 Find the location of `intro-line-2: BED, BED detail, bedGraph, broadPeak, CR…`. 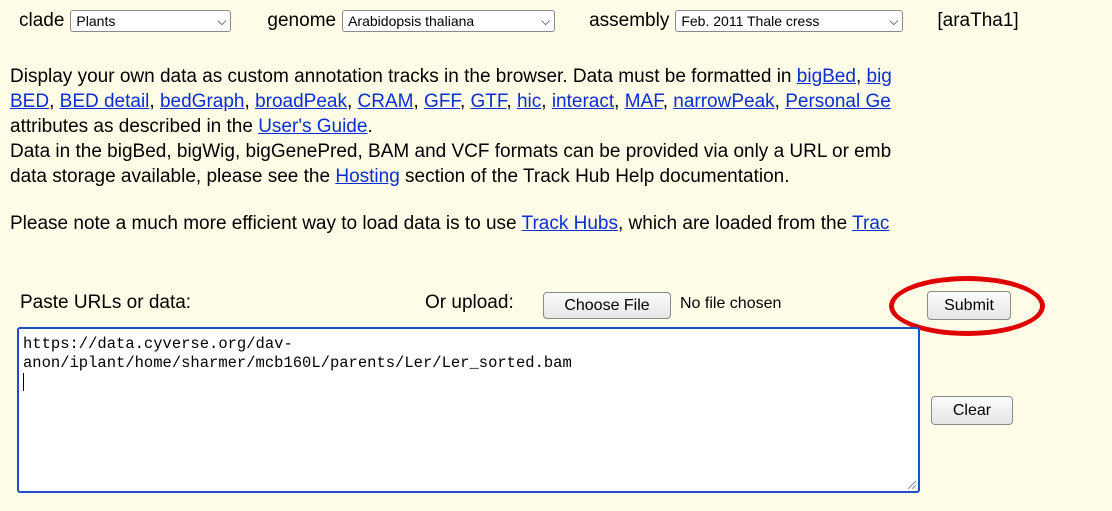

intro-line-2: BED, BED detail, bedGraph, broadPeak, CR… is located at coordinates (450, 101).